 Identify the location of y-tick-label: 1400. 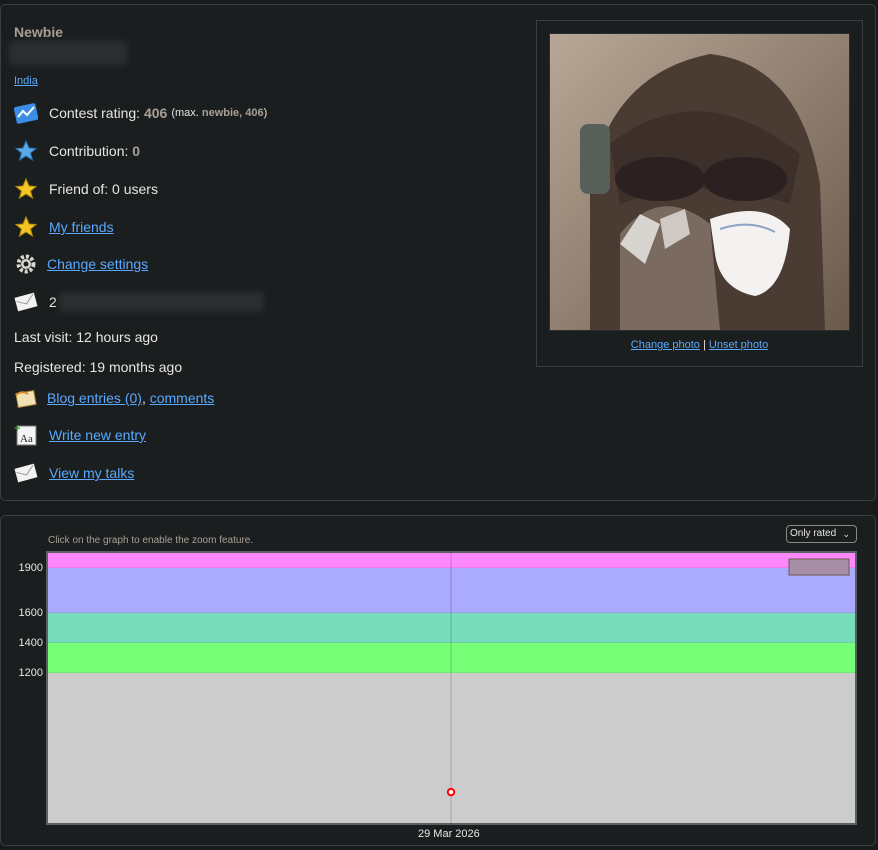
(30, 643).